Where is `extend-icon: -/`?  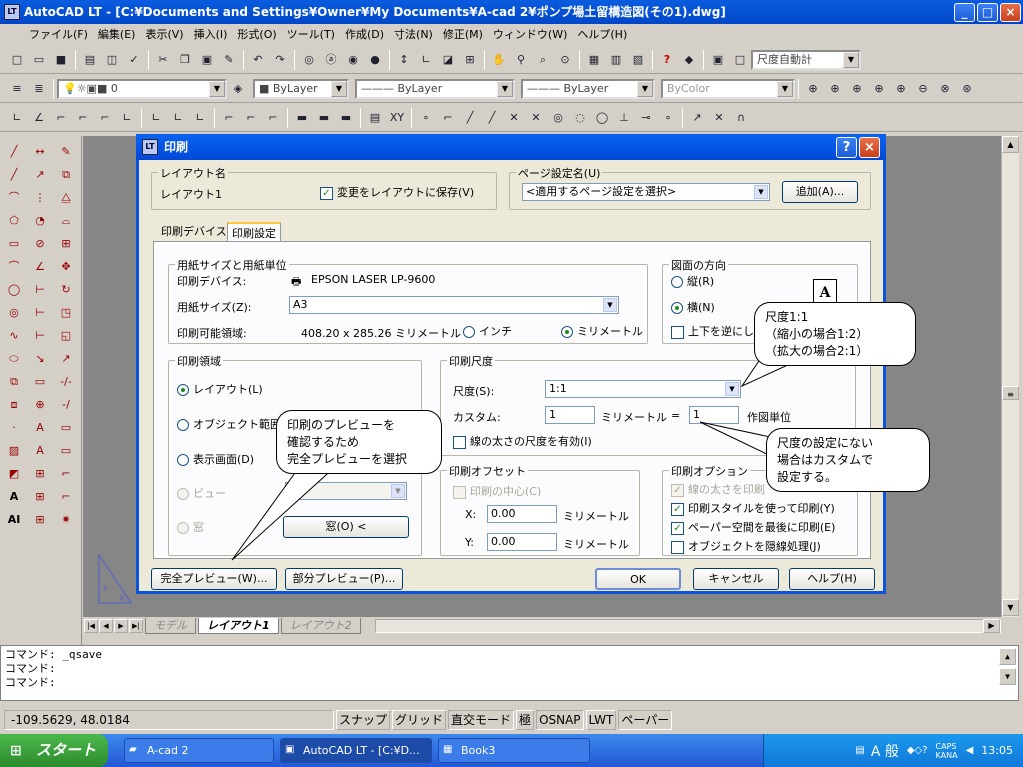
extend-icon: -/ is located at coordinates (66, 406).